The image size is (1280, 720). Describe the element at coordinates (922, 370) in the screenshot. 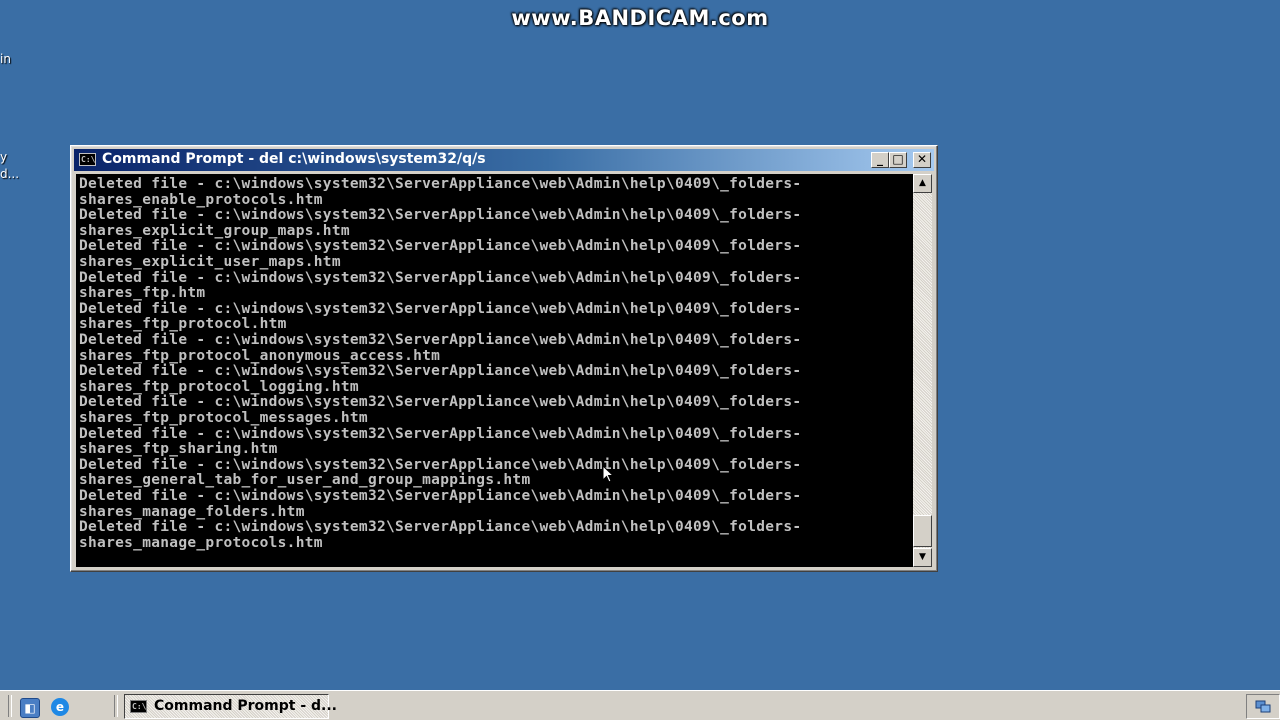

I see `vertical-scrollbar: ▲ ▼` at that location.